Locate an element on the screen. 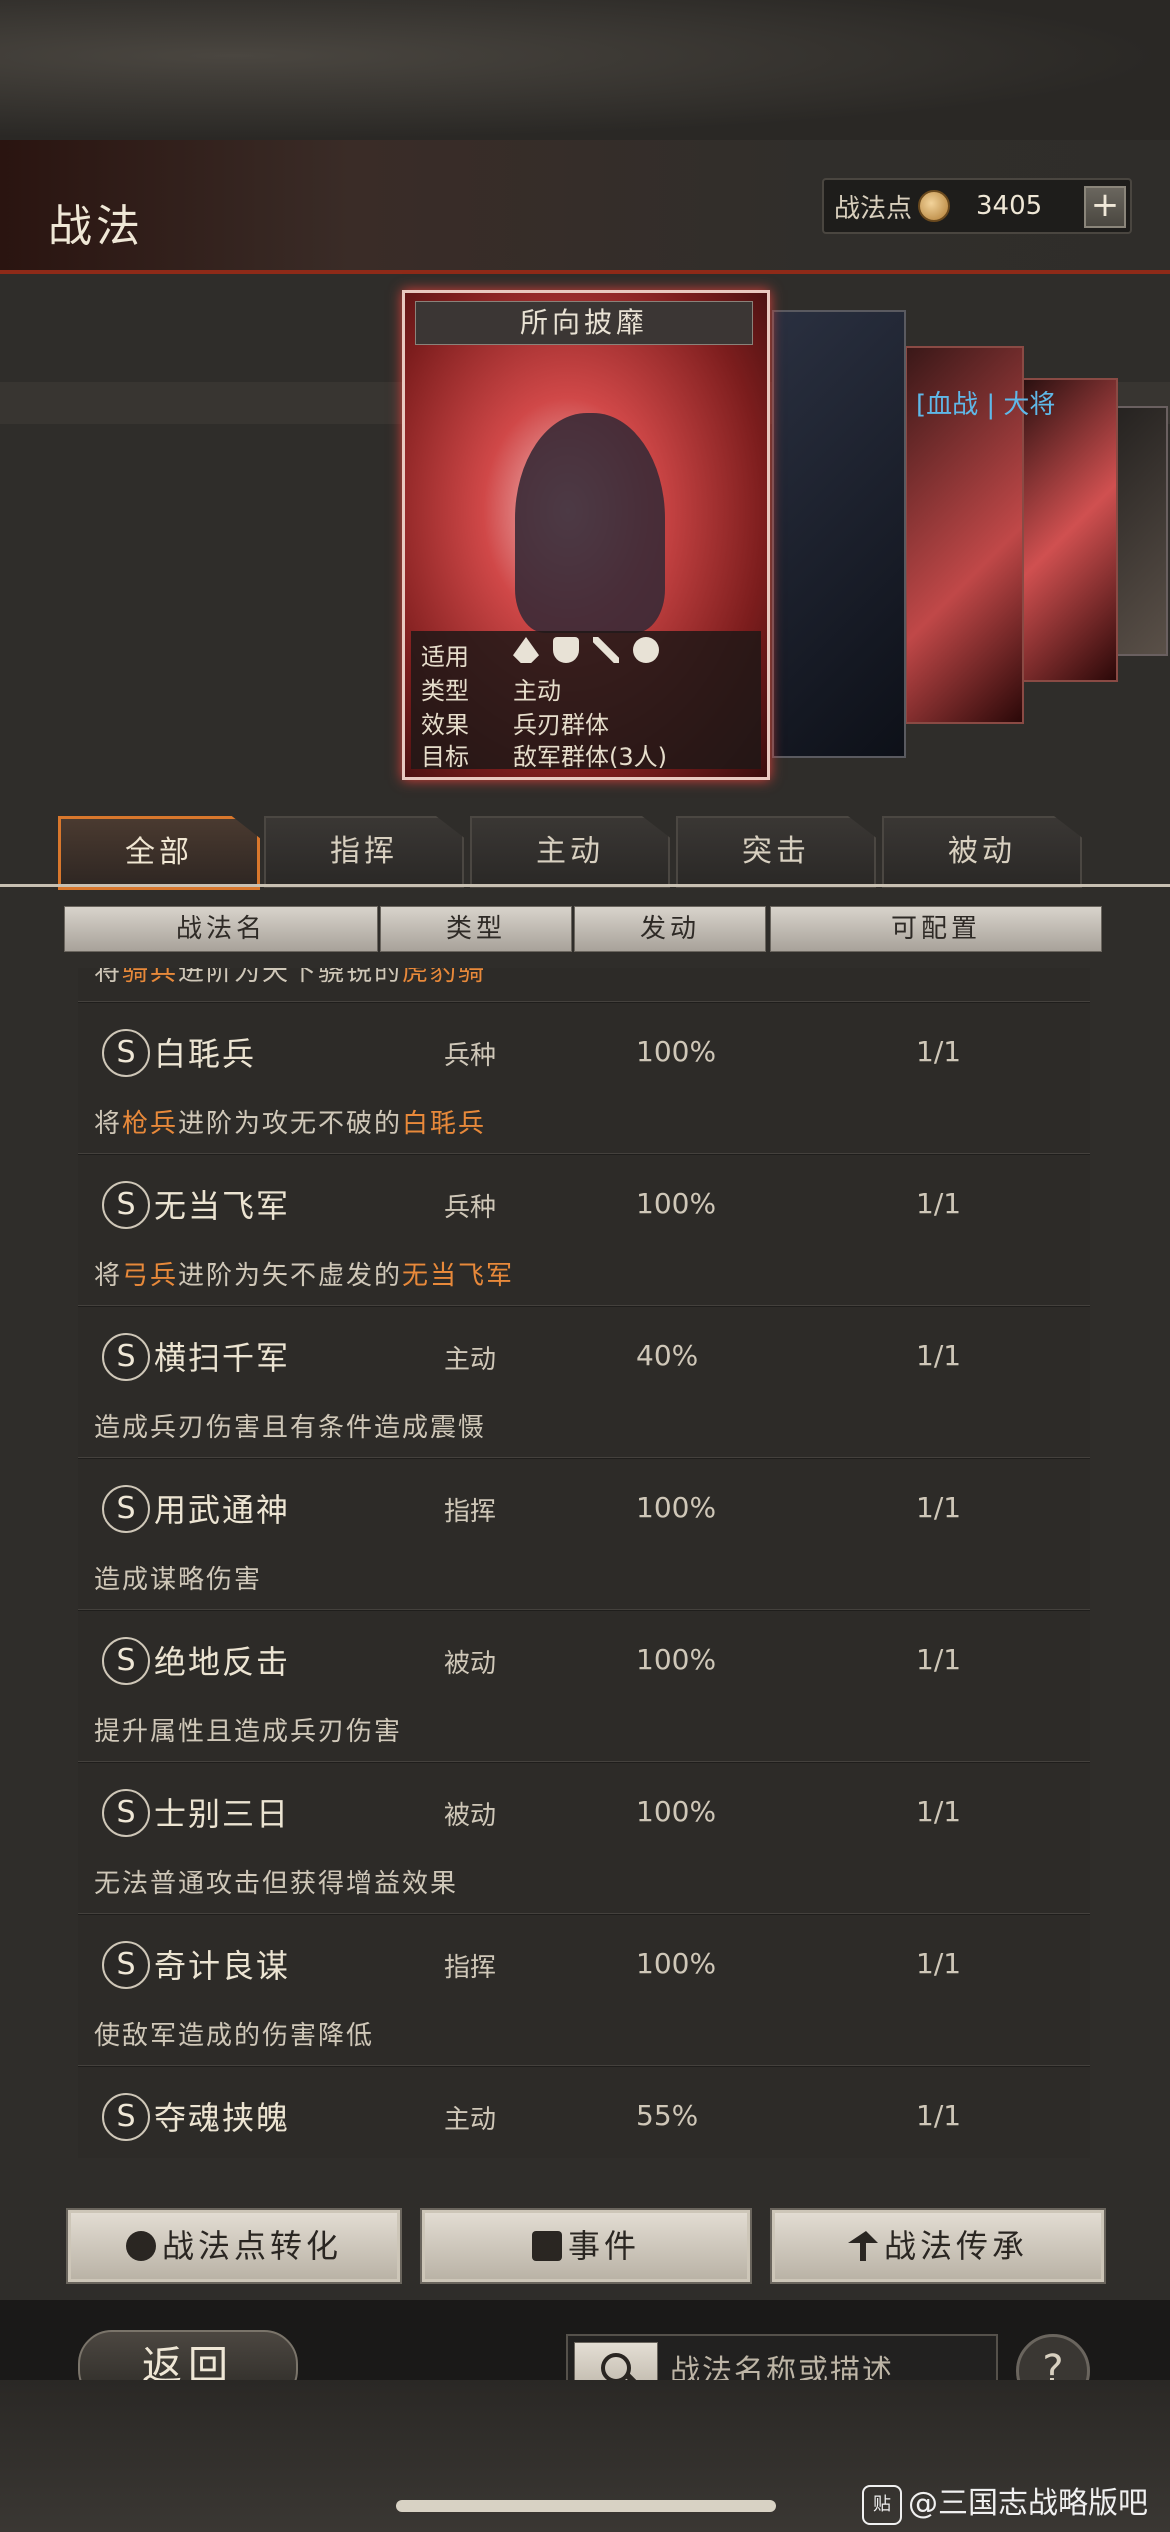 The width and height of the screenshot is (1170, 2532). events-button: 事件 is located at coordinates (586, 2246).